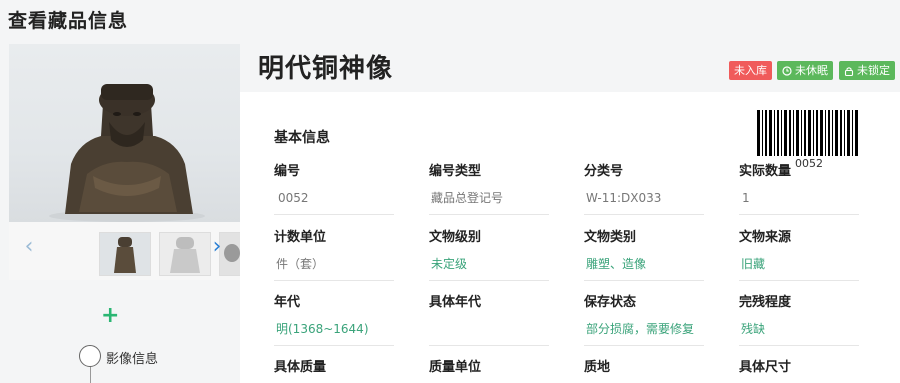  Describe the element at coordinates (68, 21) in the screenshot. I see `page-title: 查看藏品信息` at that location.